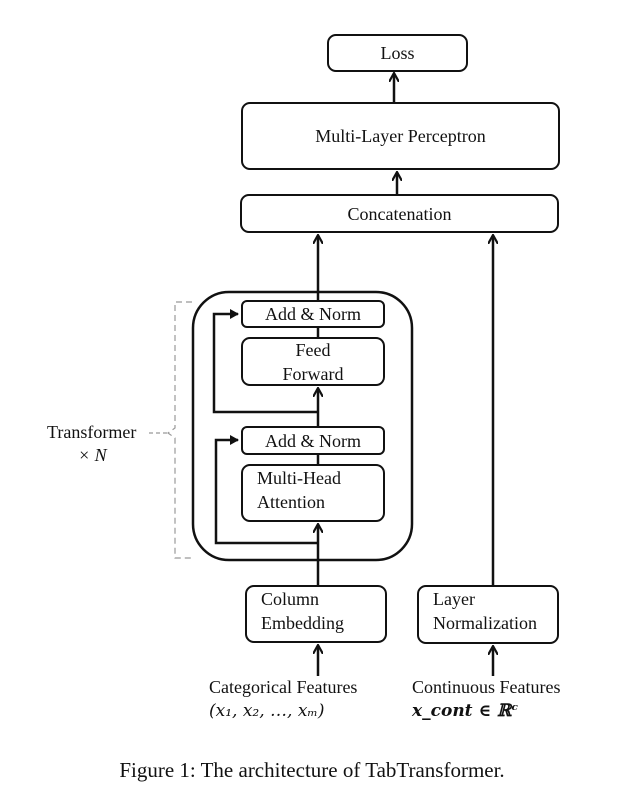 The image size is (624, 803). What do you see at coordinates (486, 687) in the screenshot?
I see `continuous-features-label: Continuous Features` at bounding box center [486, 687].